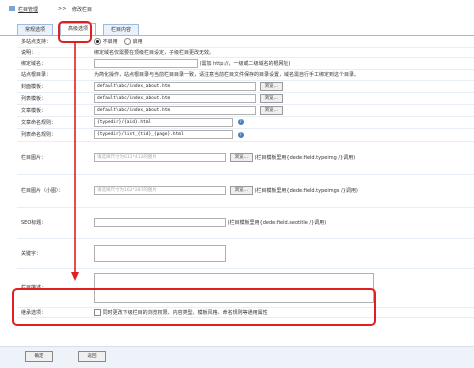  Describe the element at coordinates (75, 161) in the screenshot. I see `annotation-arrow-icon` at that location.